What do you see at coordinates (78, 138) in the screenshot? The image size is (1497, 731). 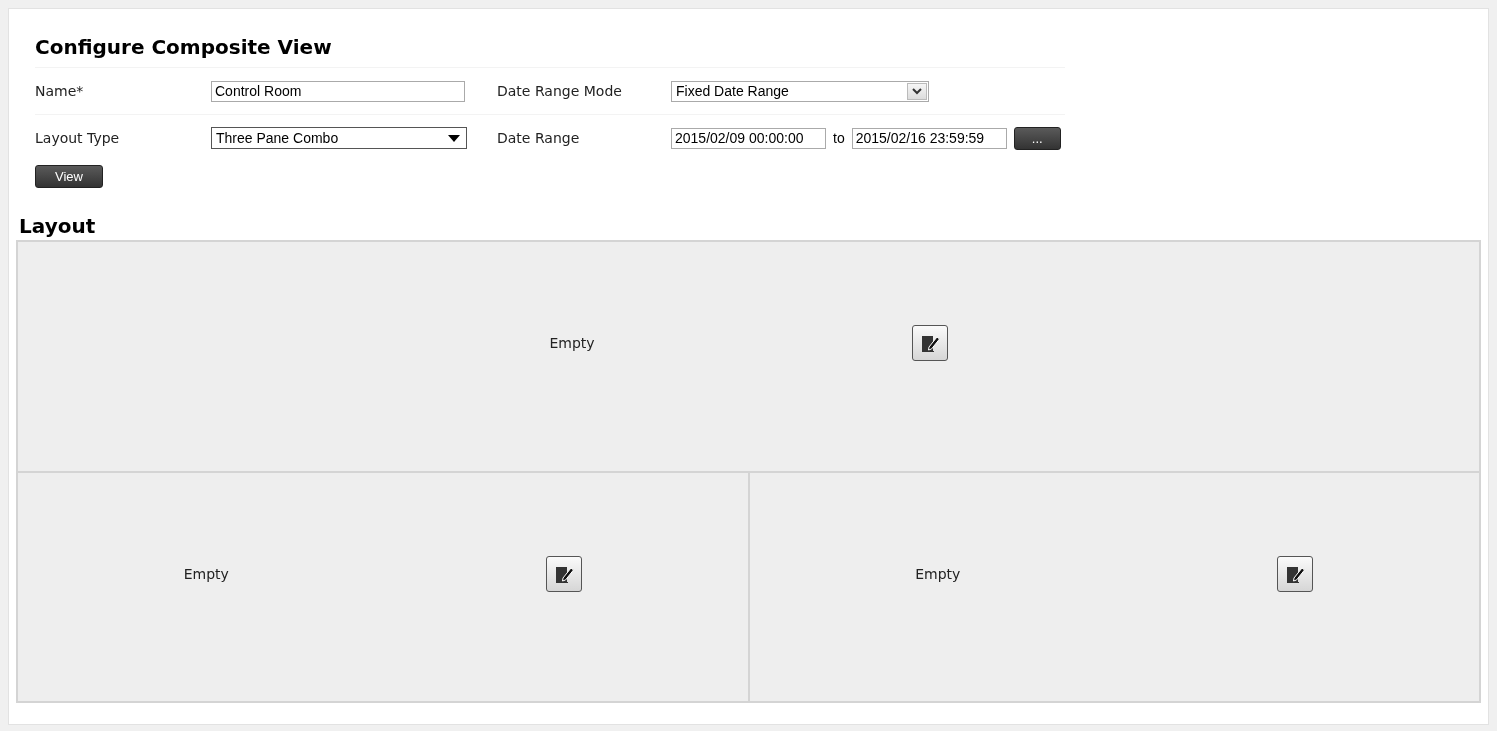 I see `field-label: Layout Type` at bounding box center [78, 138].